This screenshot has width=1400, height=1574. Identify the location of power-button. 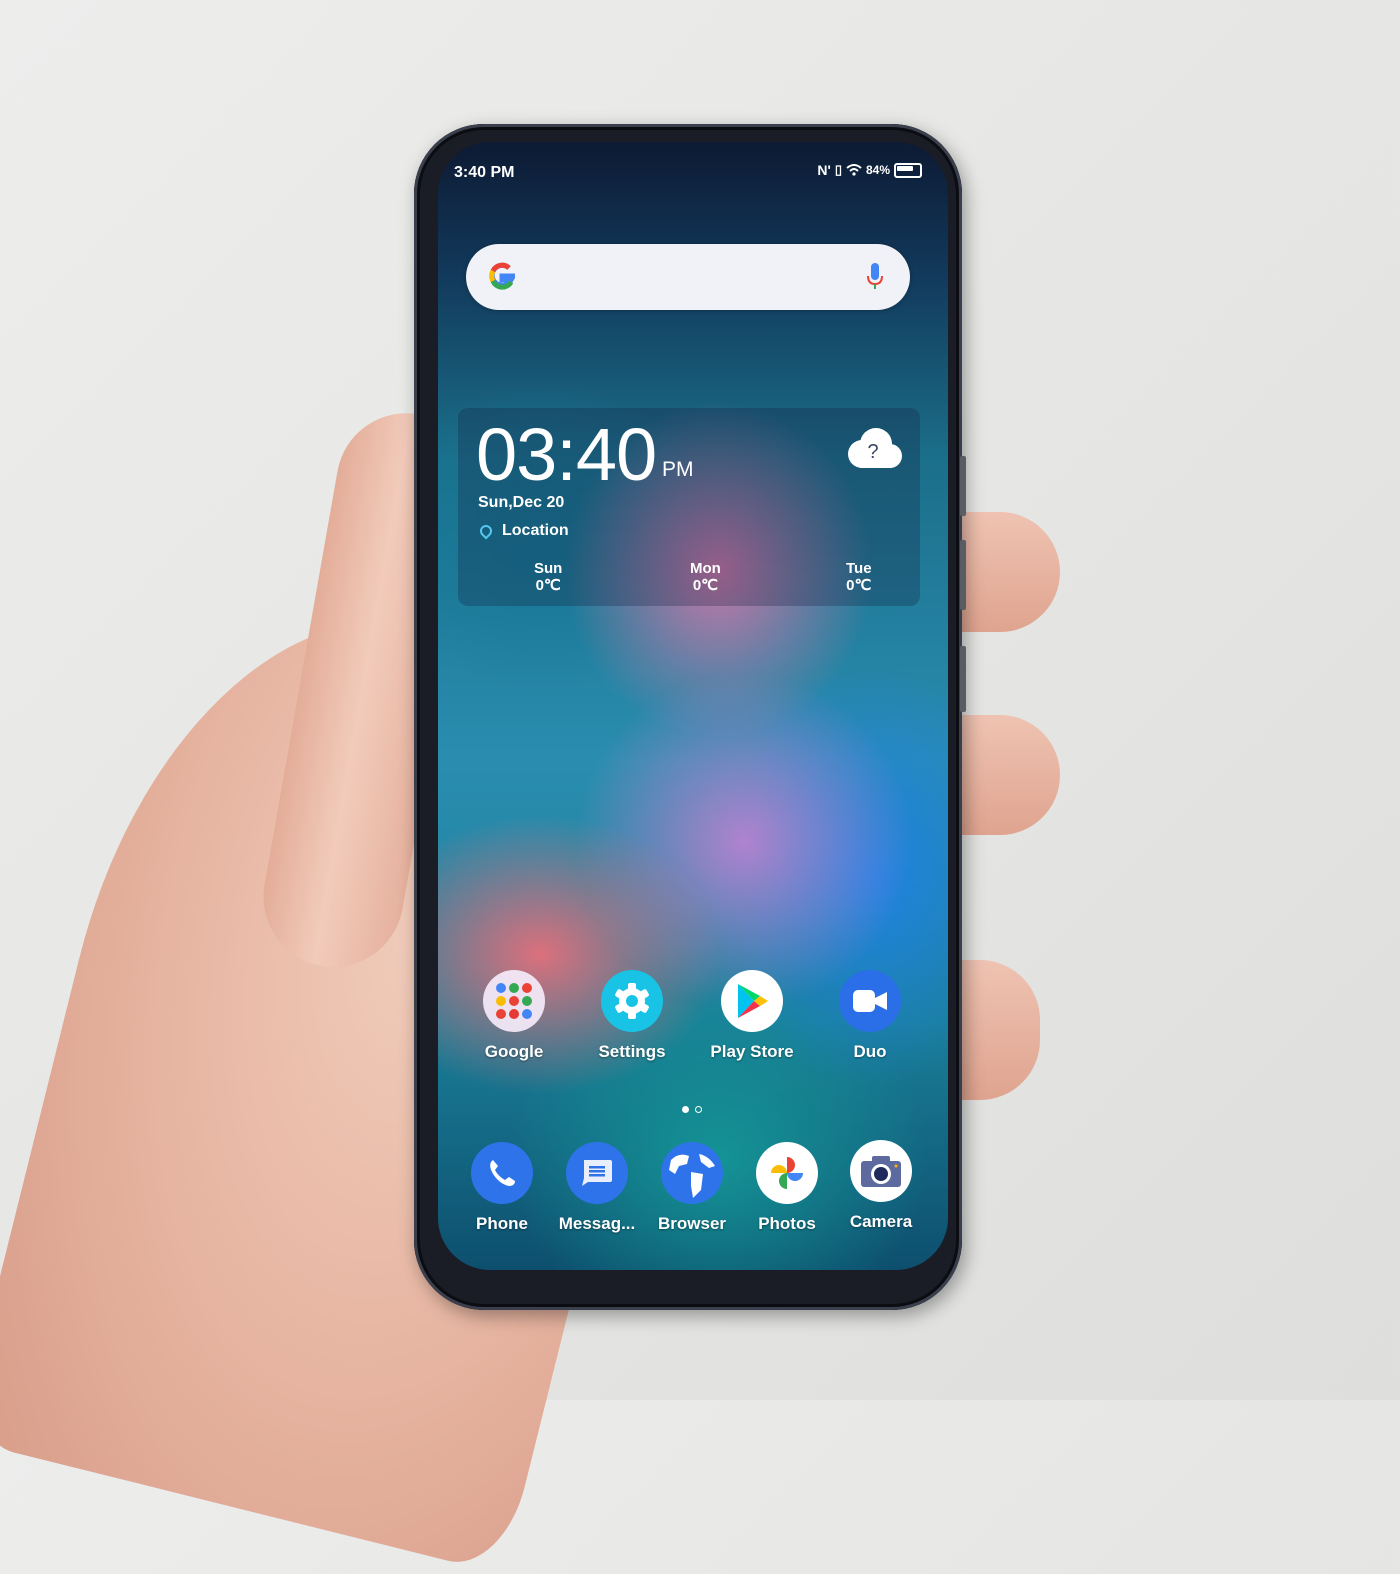
(963, 679).